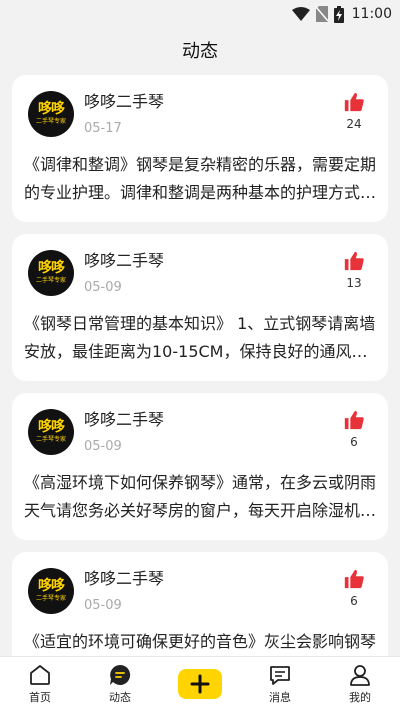 Image resolution: width=400 pixels, height=711 pixels. What do you see at coordinates (200, 14) in the screenshot?
I see `status-bar: 11:00` at bounding box center [200, 14].